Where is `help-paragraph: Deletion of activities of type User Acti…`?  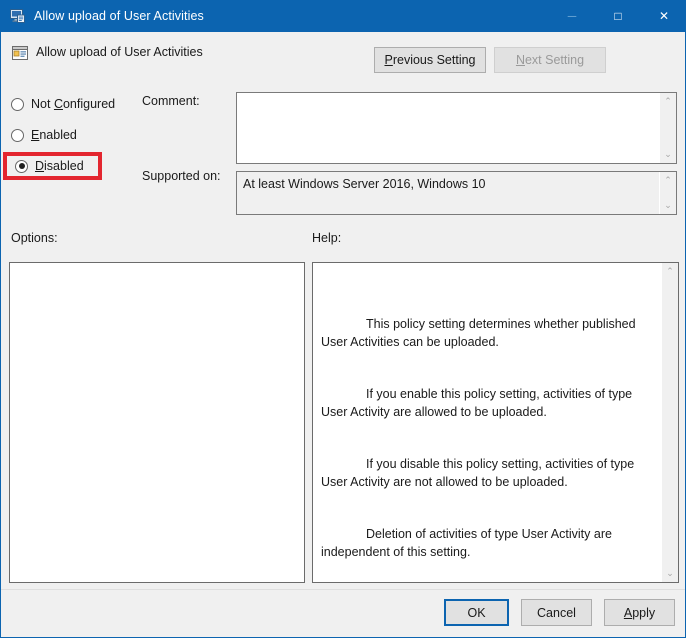 help-paragraph: Deletion of activities of type User Acti… is located at coordinates (468, 543).